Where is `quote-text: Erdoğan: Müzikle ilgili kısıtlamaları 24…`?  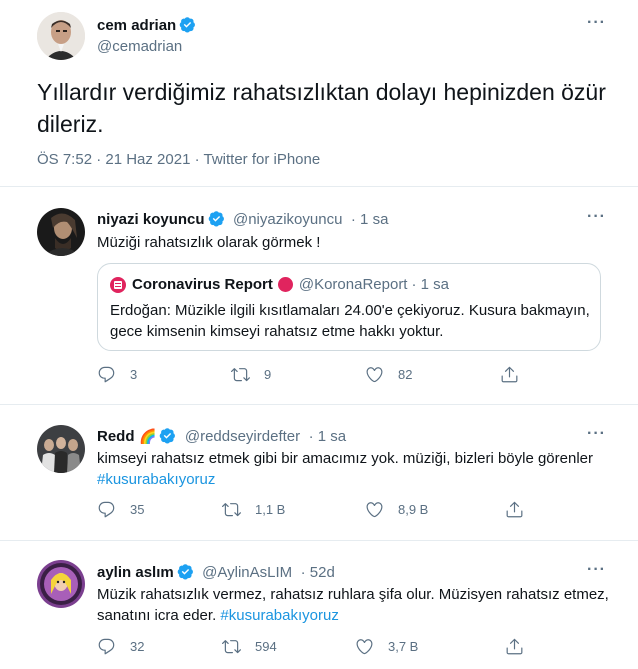 quote-text: Erdoğan: Müzikle ilgili kısıtlamaları 24… is located at coordinates (350, 321).